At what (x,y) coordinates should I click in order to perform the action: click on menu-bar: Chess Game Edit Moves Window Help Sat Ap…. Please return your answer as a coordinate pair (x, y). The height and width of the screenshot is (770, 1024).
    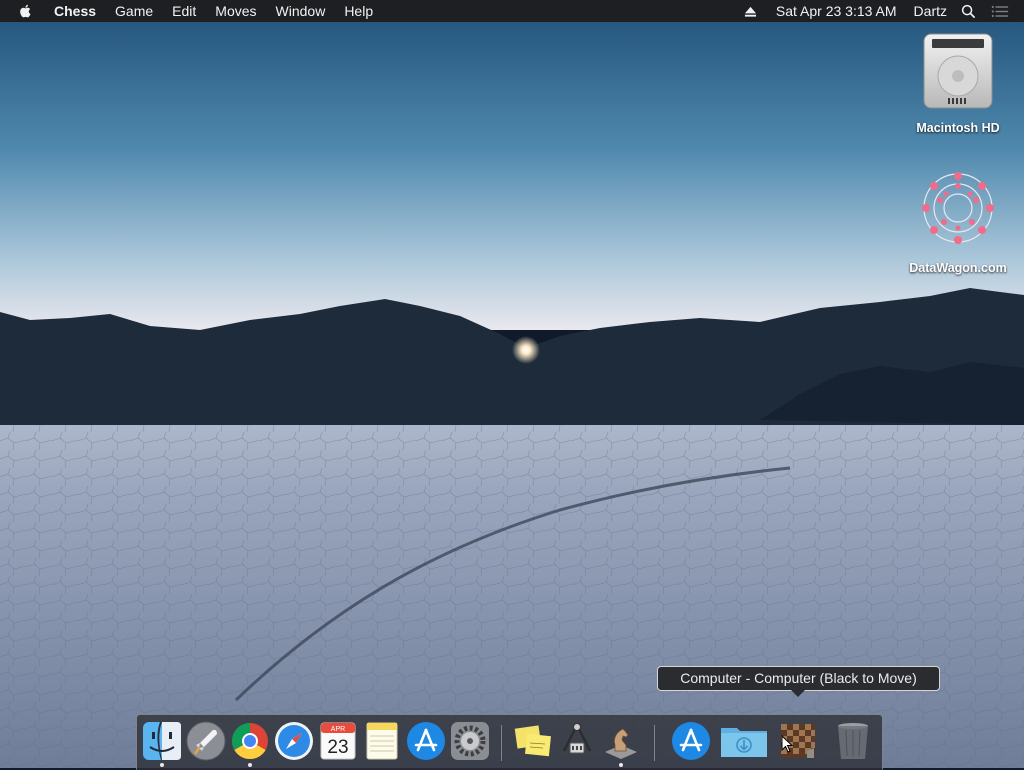
    Looking at the image, I should click on (512, 11).